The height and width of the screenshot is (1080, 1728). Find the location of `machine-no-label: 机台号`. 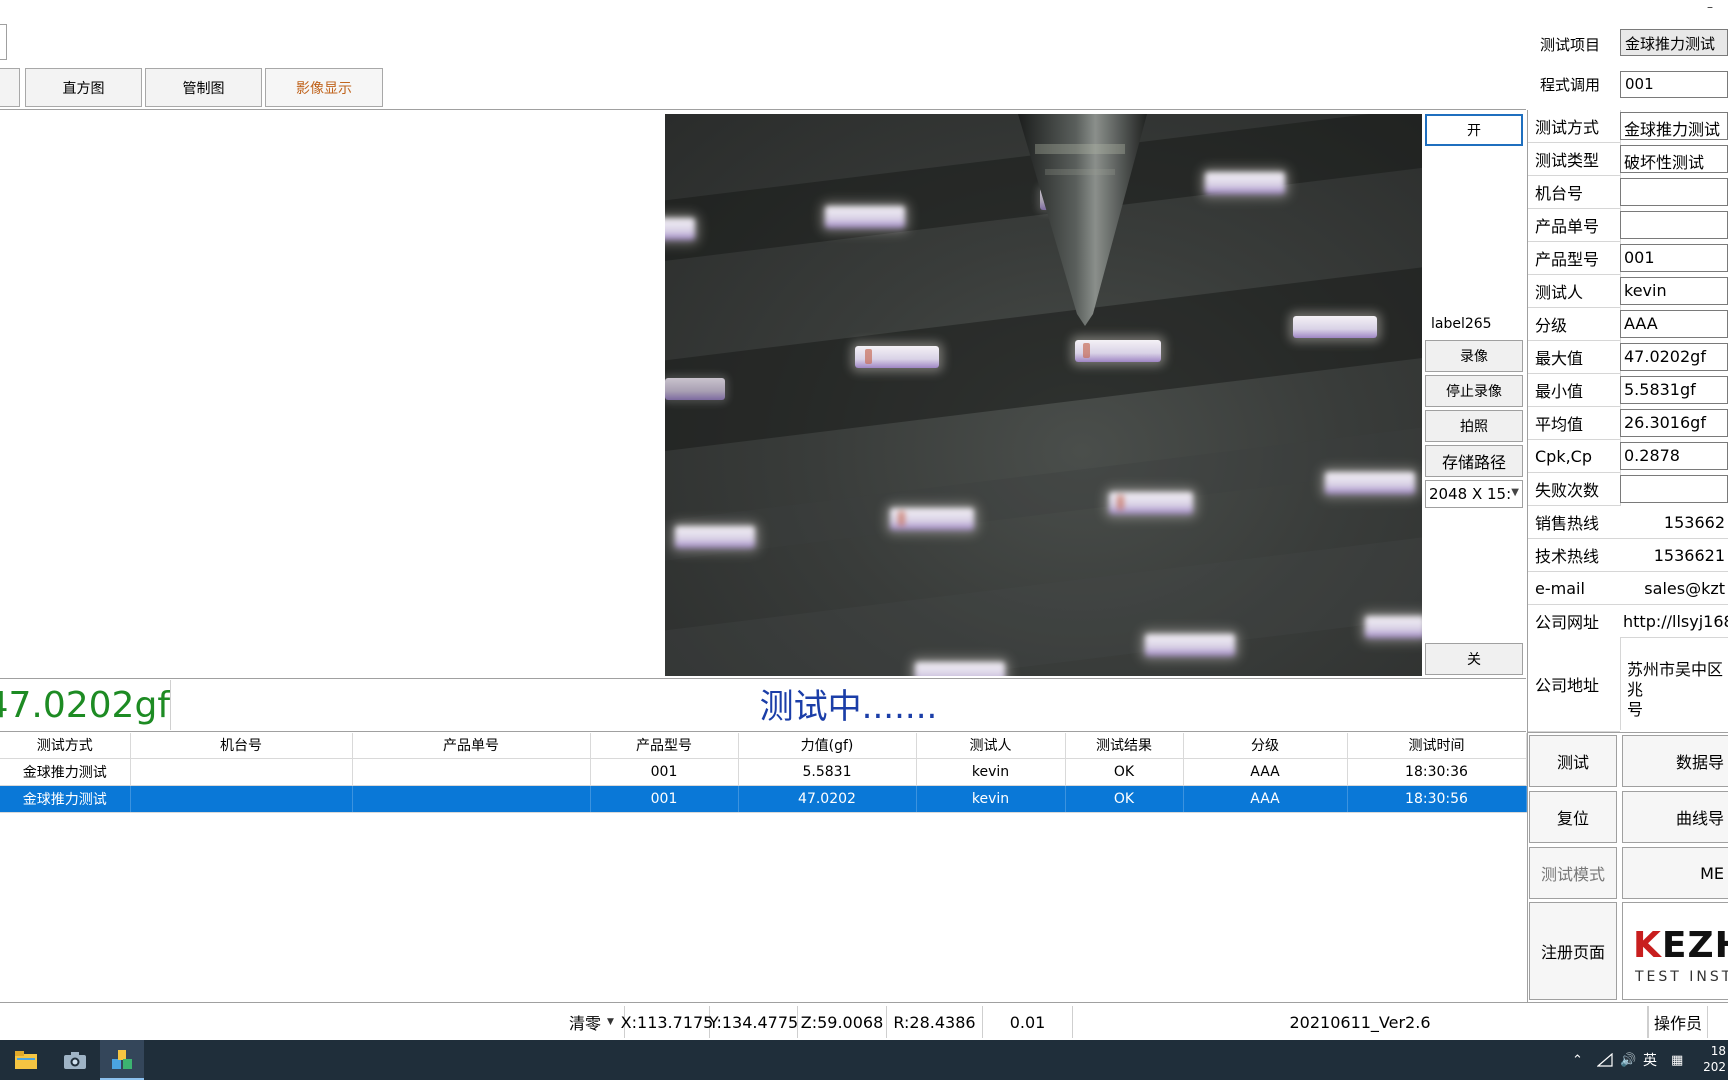

machine-no-label: 机台号 is located at coordinates (1574, 192).